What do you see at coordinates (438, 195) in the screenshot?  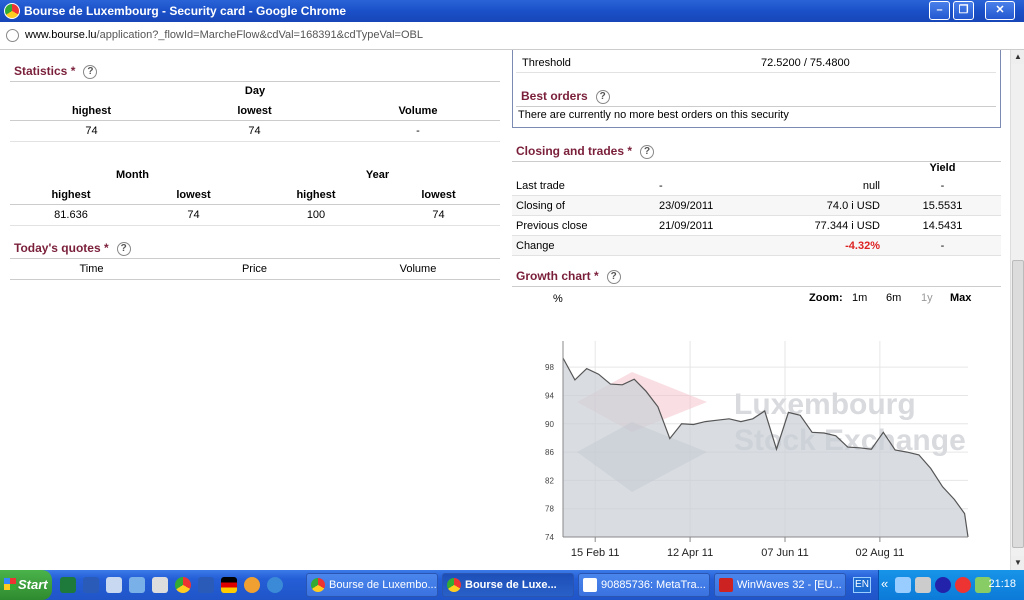 I see `year-lowest-header: lowest` at bounding box center [438, 195].